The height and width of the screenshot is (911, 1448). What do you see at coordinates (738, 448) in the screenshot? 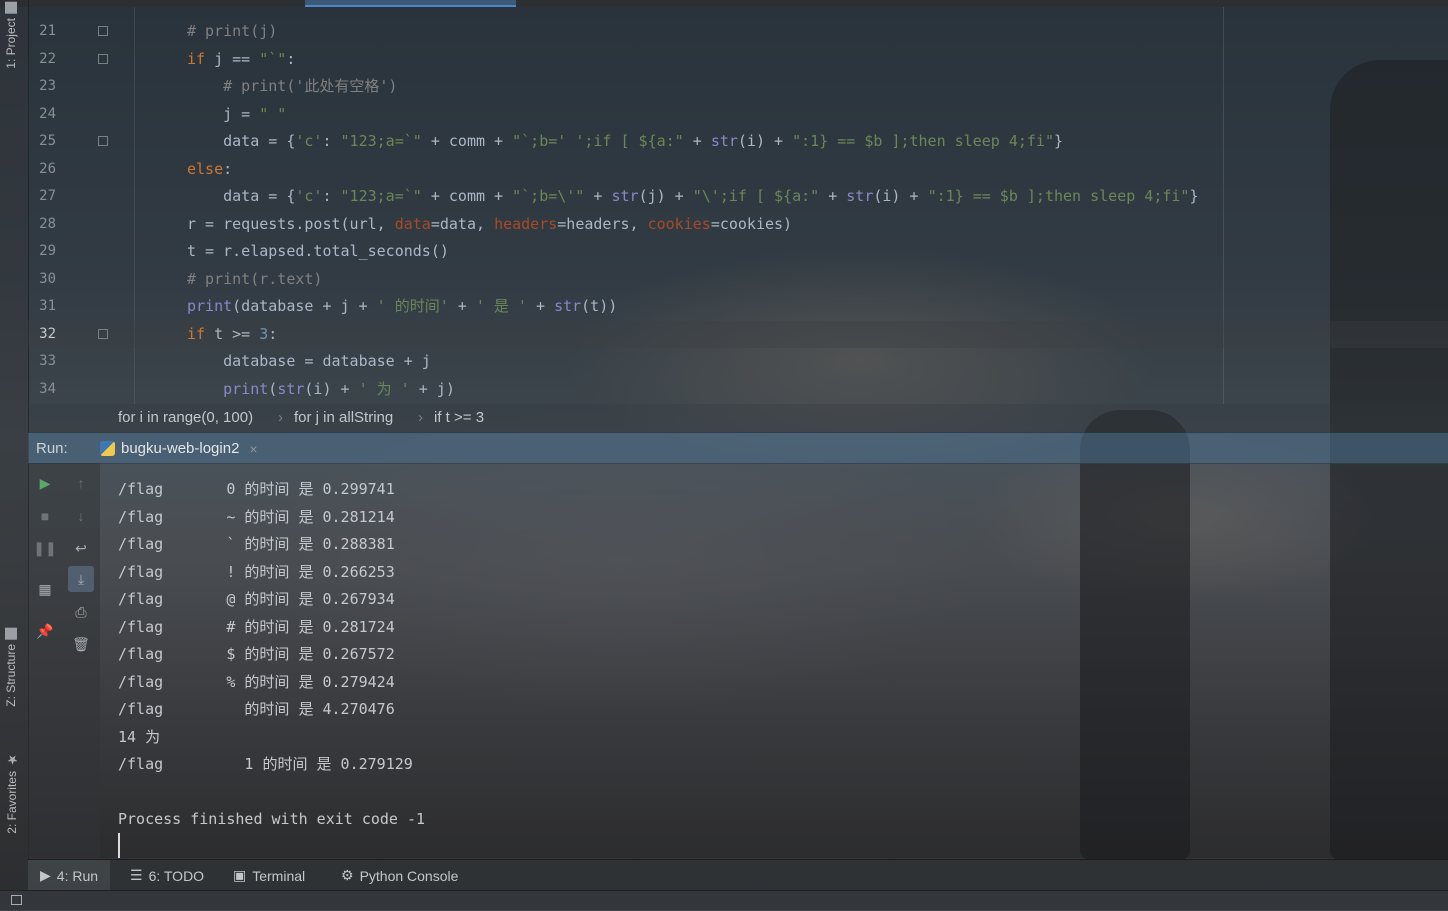
I see `run-panel-header: Run: bugku-web-login2 ×` at bounding box center [738, 448].